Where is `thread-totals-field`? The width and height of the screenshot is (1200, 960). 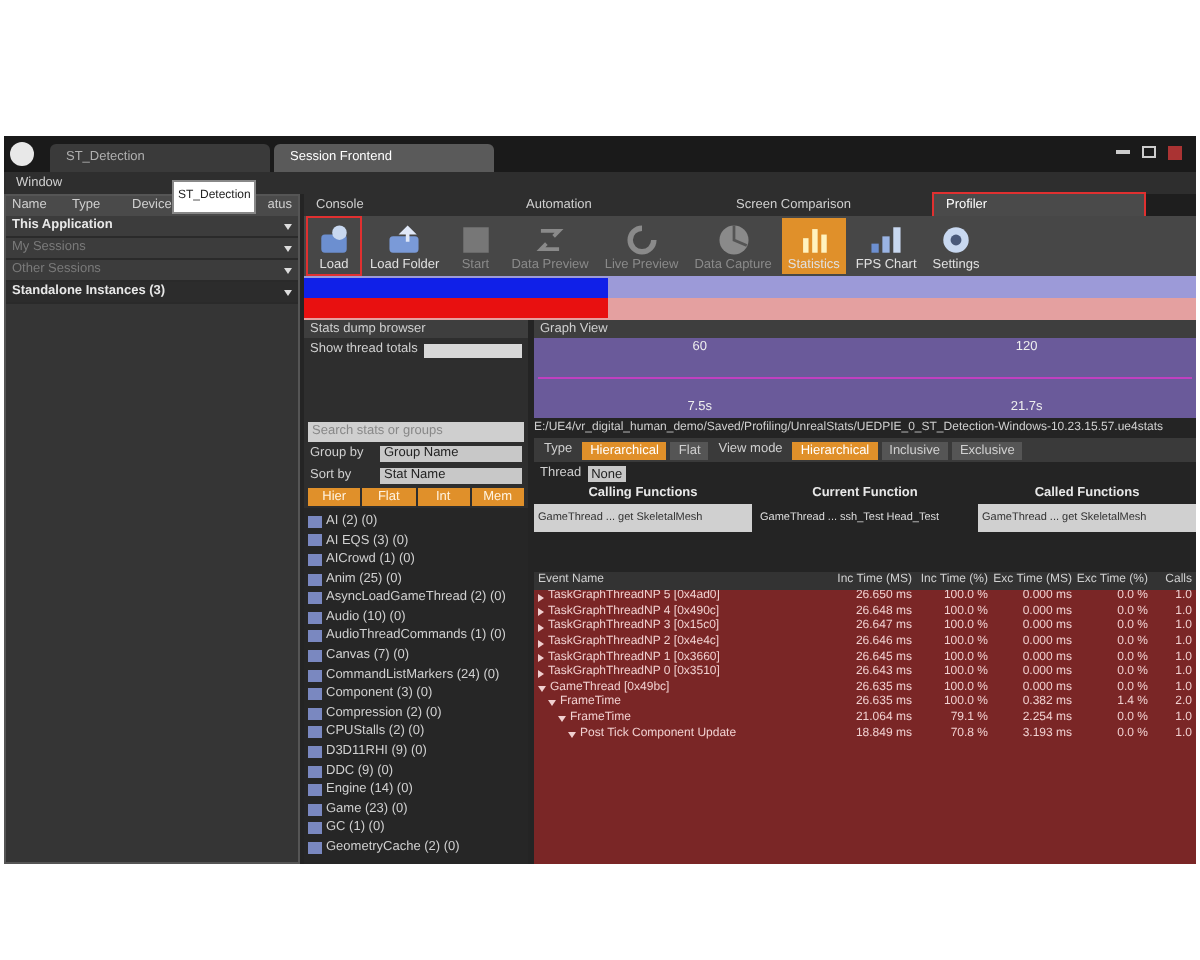
thread-totals-field is located at coordinates (472, 350).